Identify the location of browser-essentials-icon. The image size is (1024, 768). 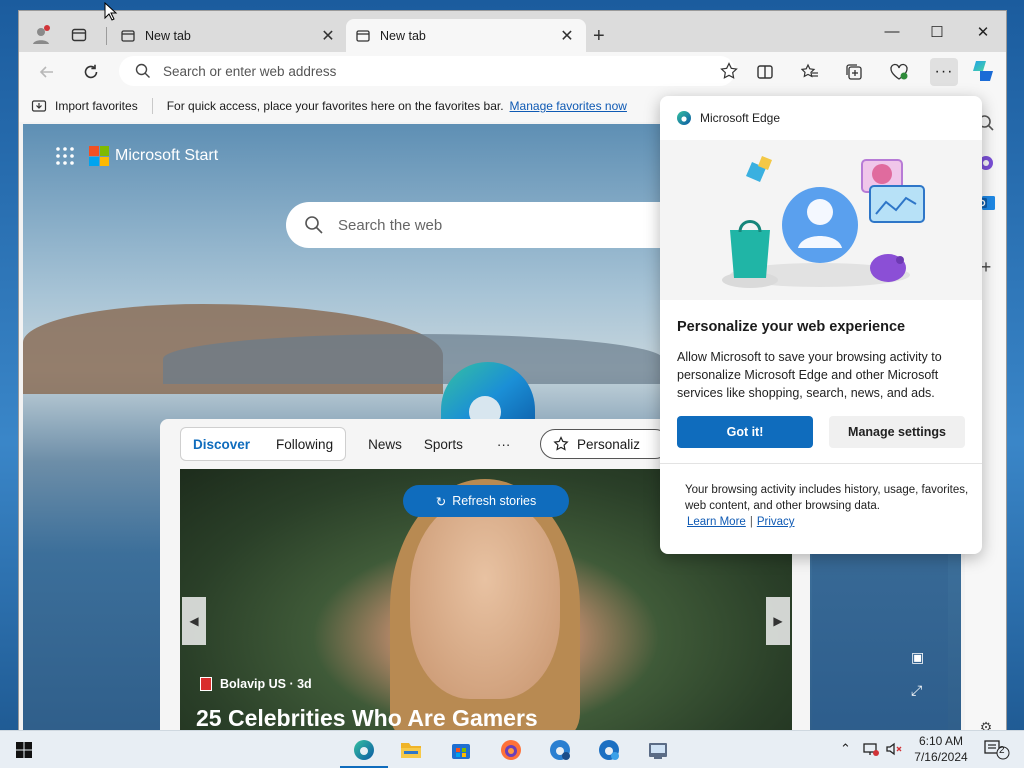
(899, 72).